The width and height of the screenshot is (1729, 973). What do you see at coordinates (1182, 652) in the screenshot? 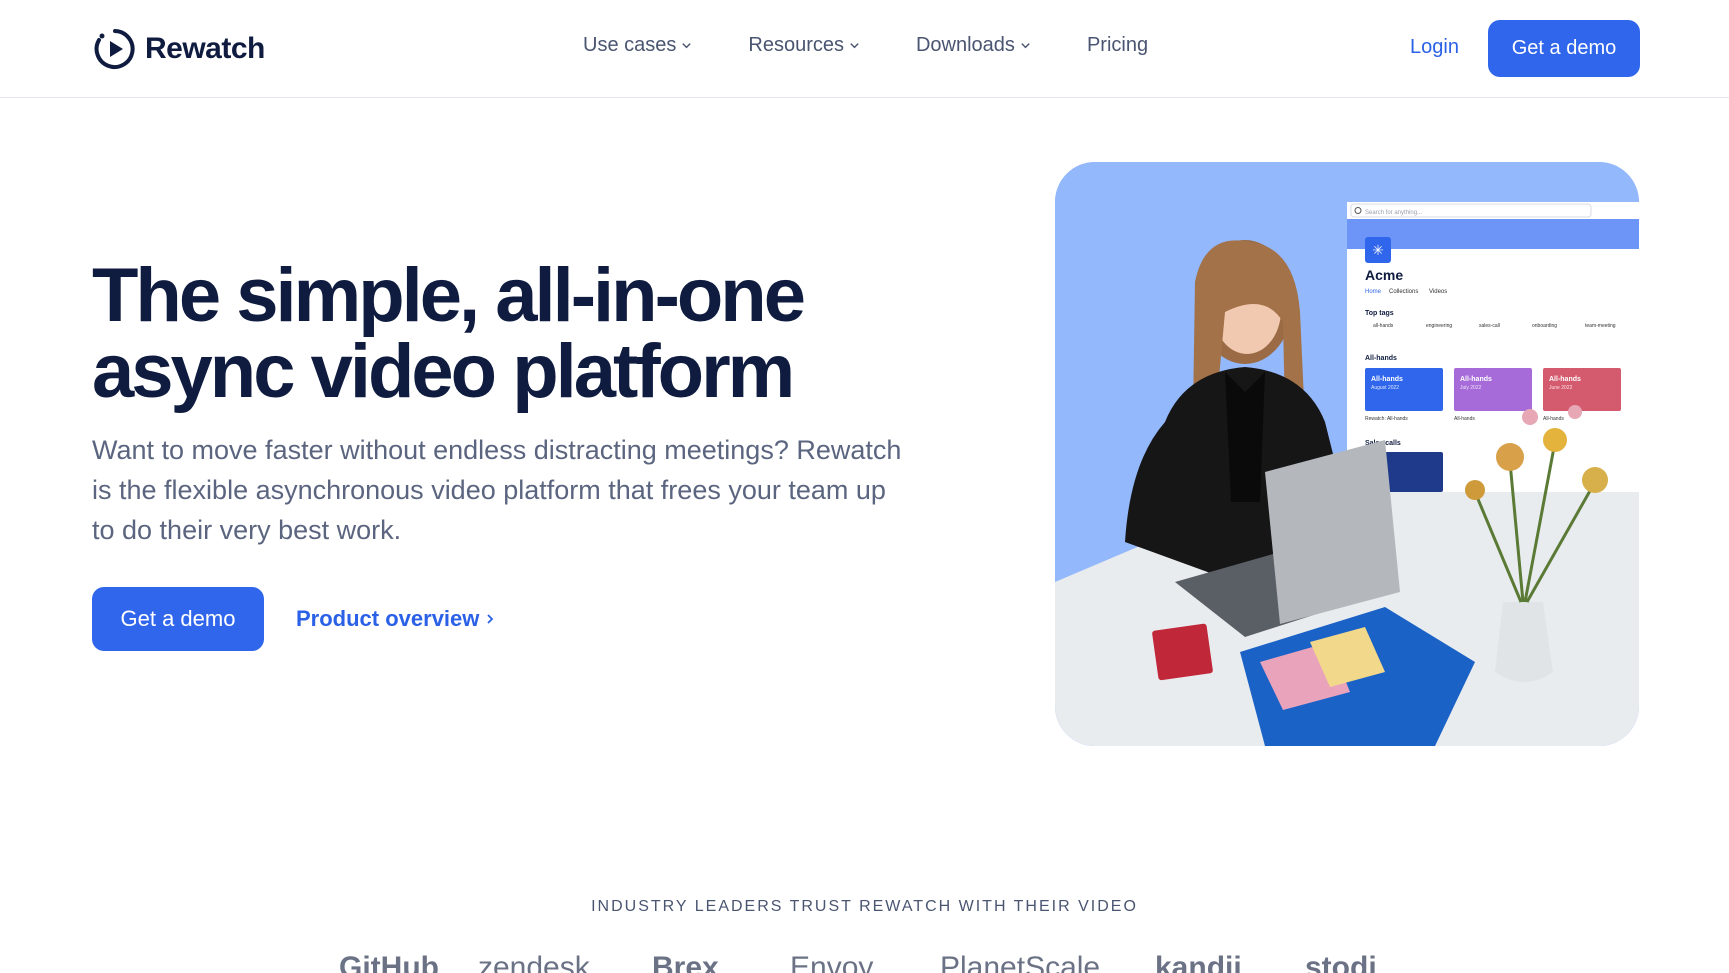
I see `snack-packet` at bounding box center [1182, 652].